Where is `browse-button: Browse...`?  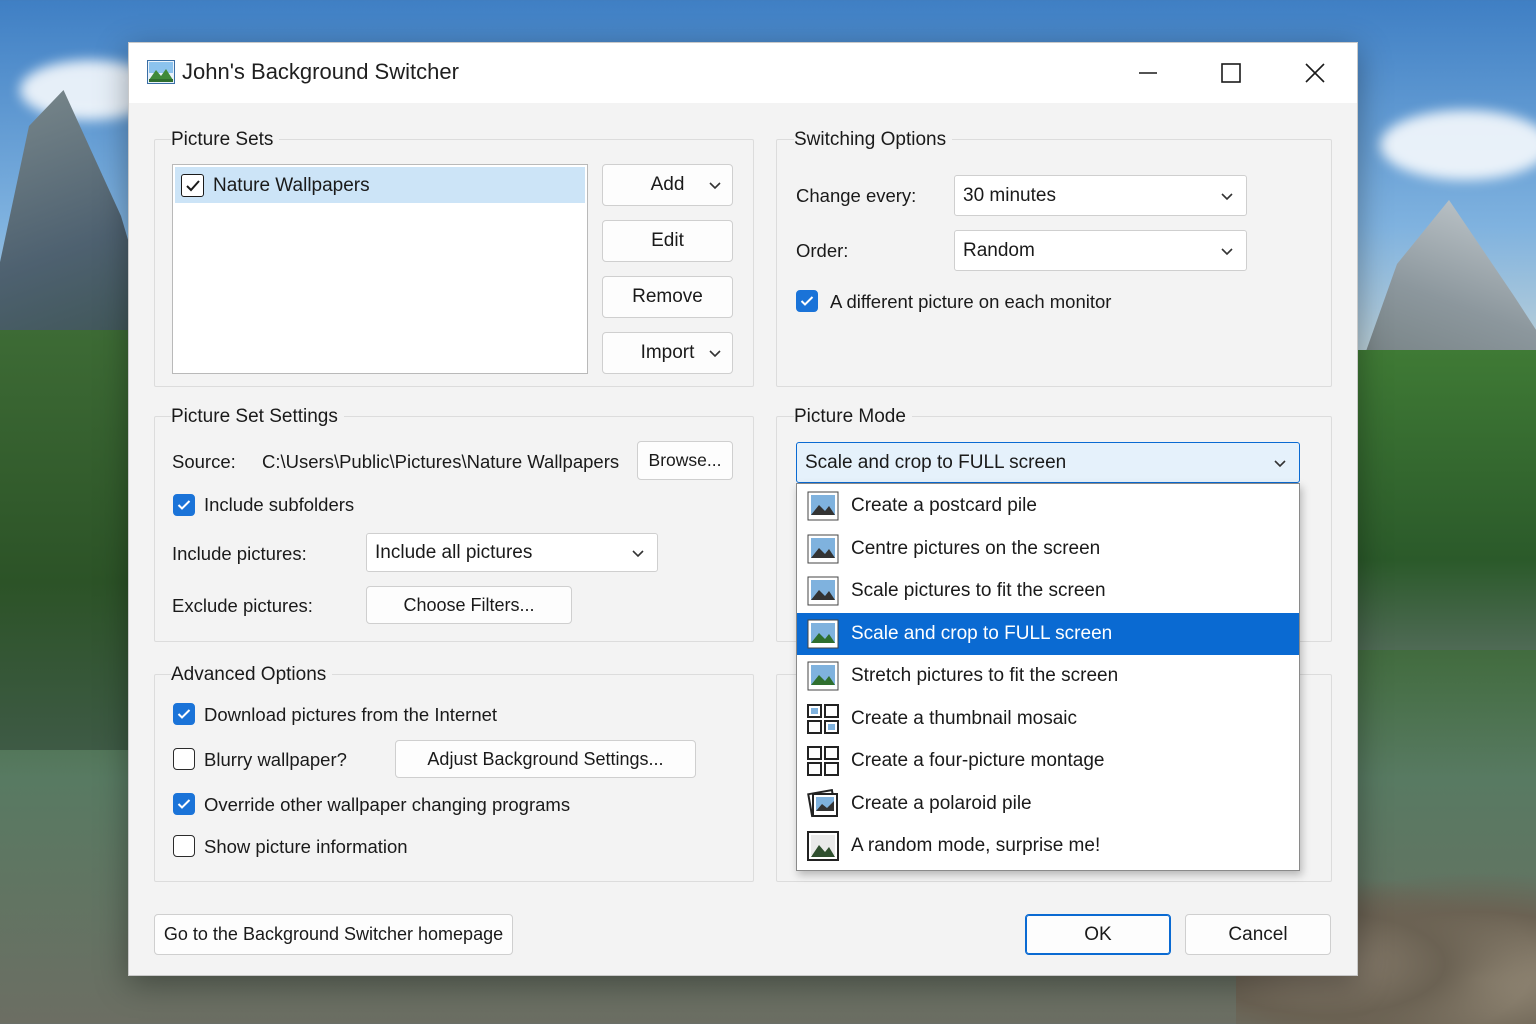 browse-button: Browse... is located at coordinates (685, 460).